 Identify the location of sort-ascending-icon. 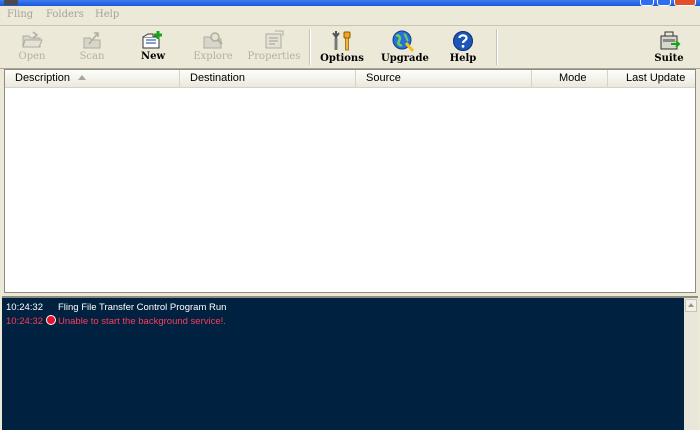
(82, 77).